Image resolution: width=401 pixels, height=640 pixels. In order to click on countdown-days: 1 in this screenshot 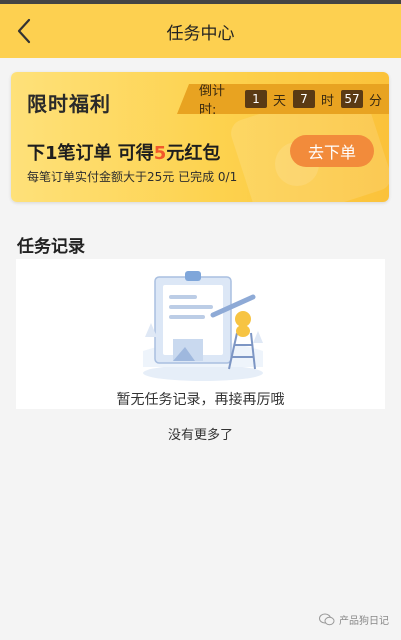, I will do `click(255, 99)`.